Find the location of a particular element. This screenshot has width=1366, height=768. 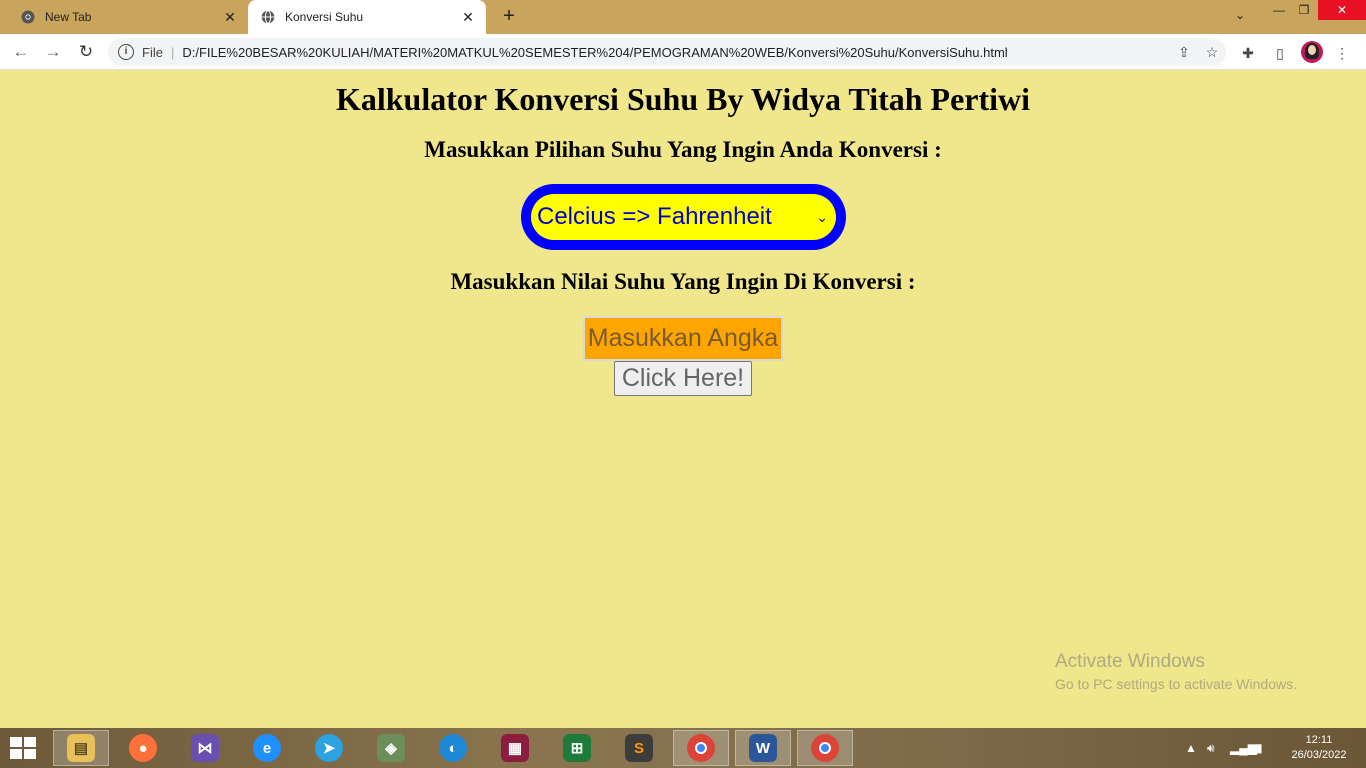

selected-option: Celcius => Fahrenheit is located at coordinates (654, 216).